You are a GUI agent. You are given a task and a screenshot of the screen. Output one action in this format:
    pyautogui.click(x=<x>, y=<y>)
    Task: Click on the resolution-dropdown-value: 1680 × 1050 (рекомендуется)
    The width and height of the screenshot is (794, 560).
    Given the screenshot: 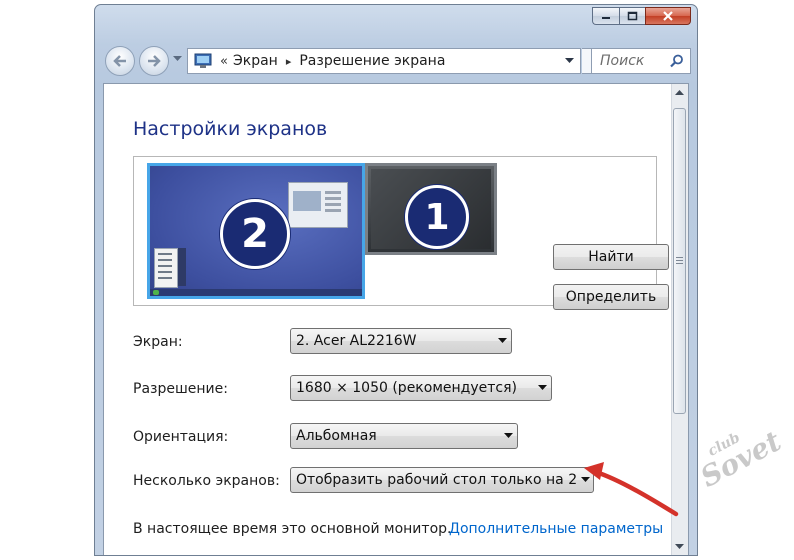 What is the action you would take?
    pyautogui.click(x=406, y=388)
    